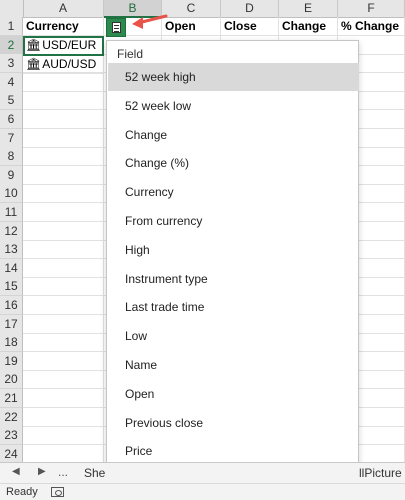 The image size is (405, 500). I want to click on row-header-4: 4, so click(11, 82).